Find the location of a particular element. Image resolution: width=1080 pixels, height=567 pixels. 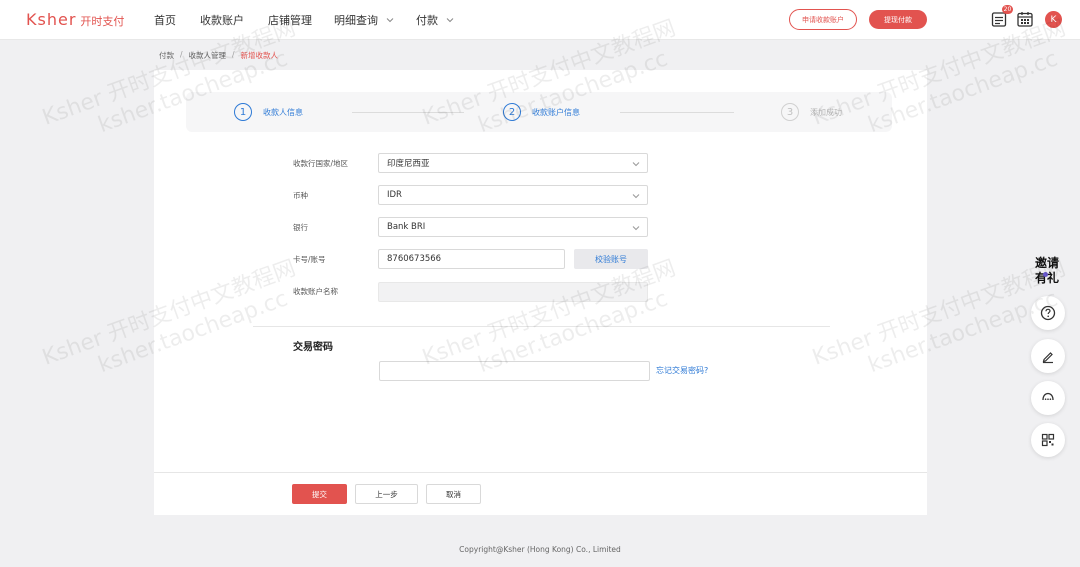

step-number: 1 is located at coordinates (243, 112).